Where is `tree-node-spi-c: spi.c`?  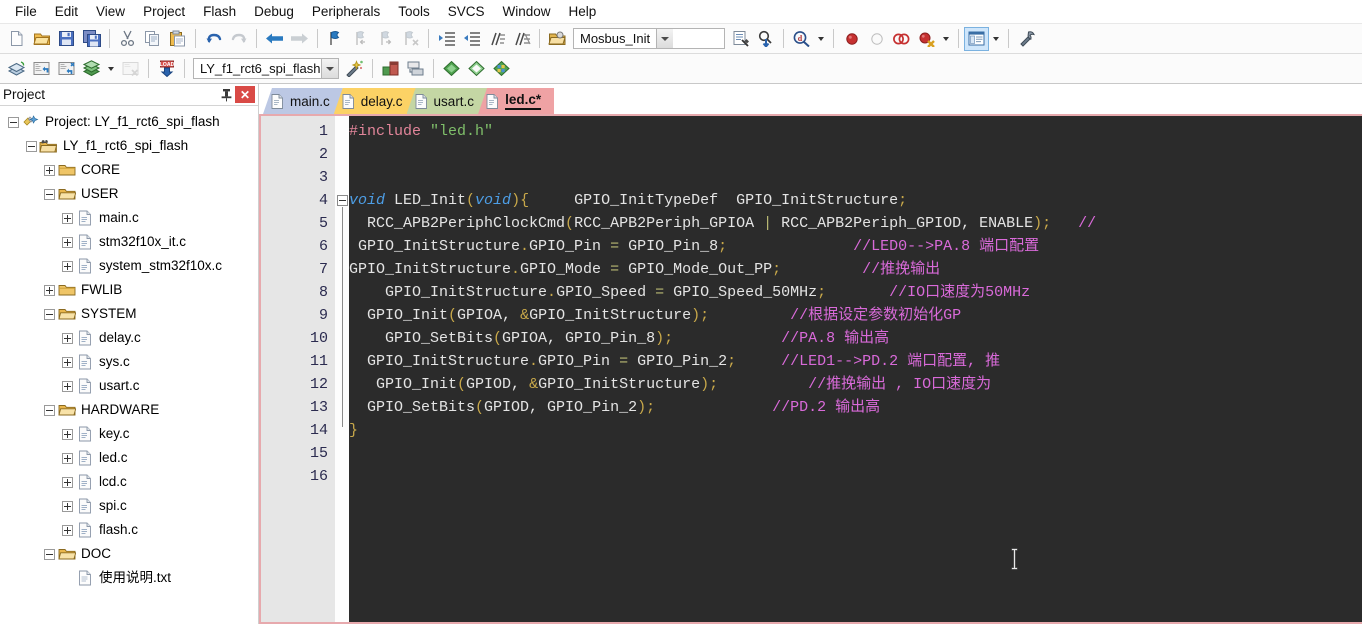 tree-node-spi-c: spi.c is located at coordinates (129, 506).